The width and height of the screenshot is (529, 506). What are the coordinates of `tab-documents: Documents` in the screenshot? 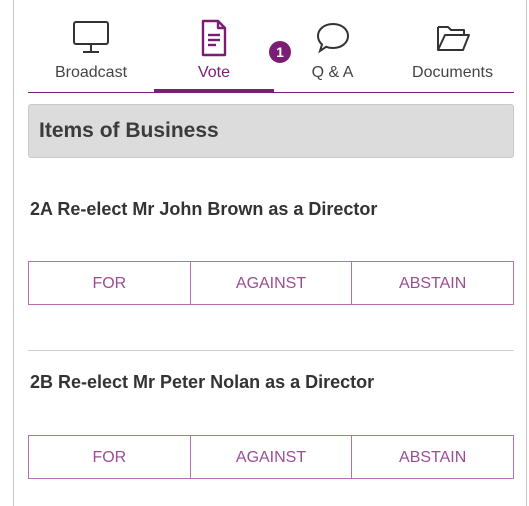 It's located at (452, 46).